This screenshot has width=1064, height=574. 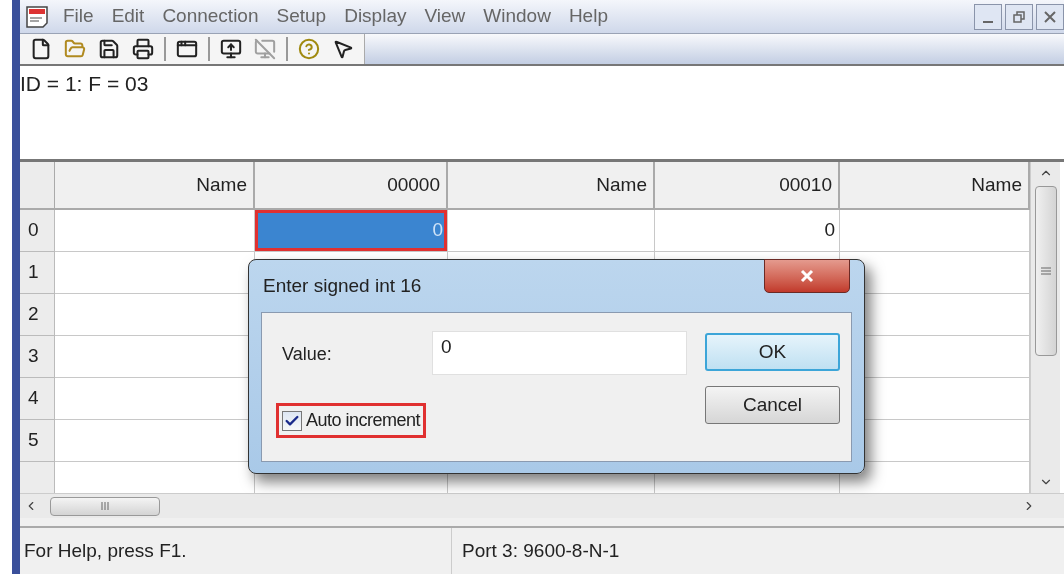 What do you see at coordinates (772, 352) in the screenshot?
I see `dialog-button: OK` at bounding box center [772, 352].